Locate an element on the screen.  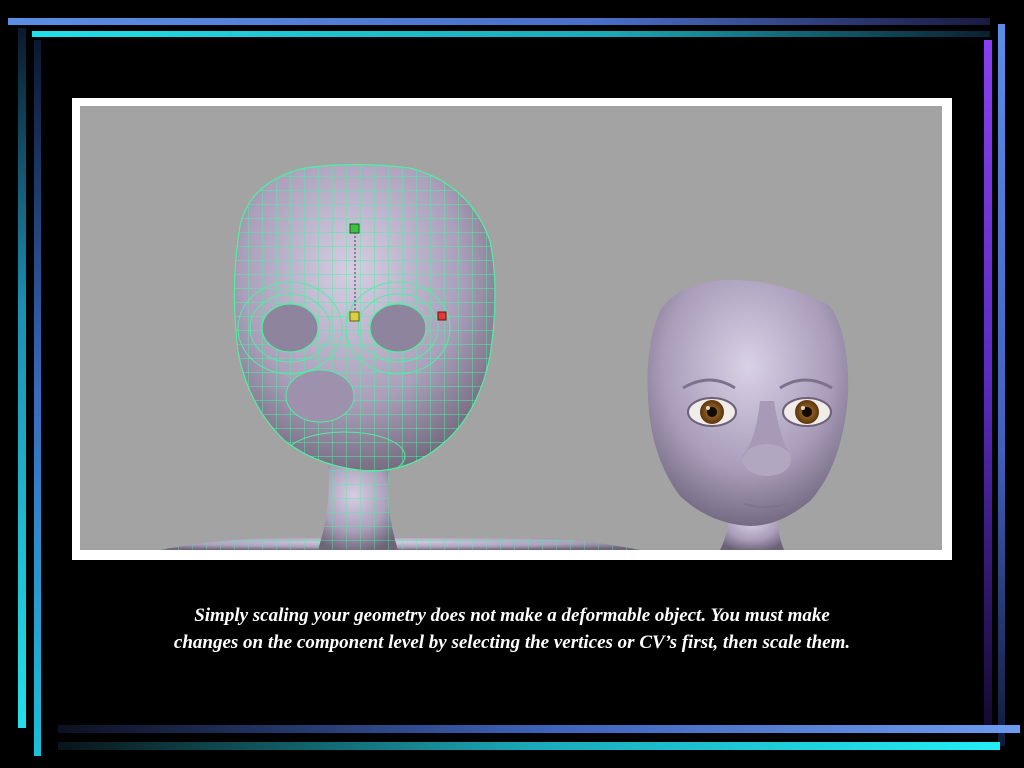
decorative-bar-right is located at coordinates (1001, 385).